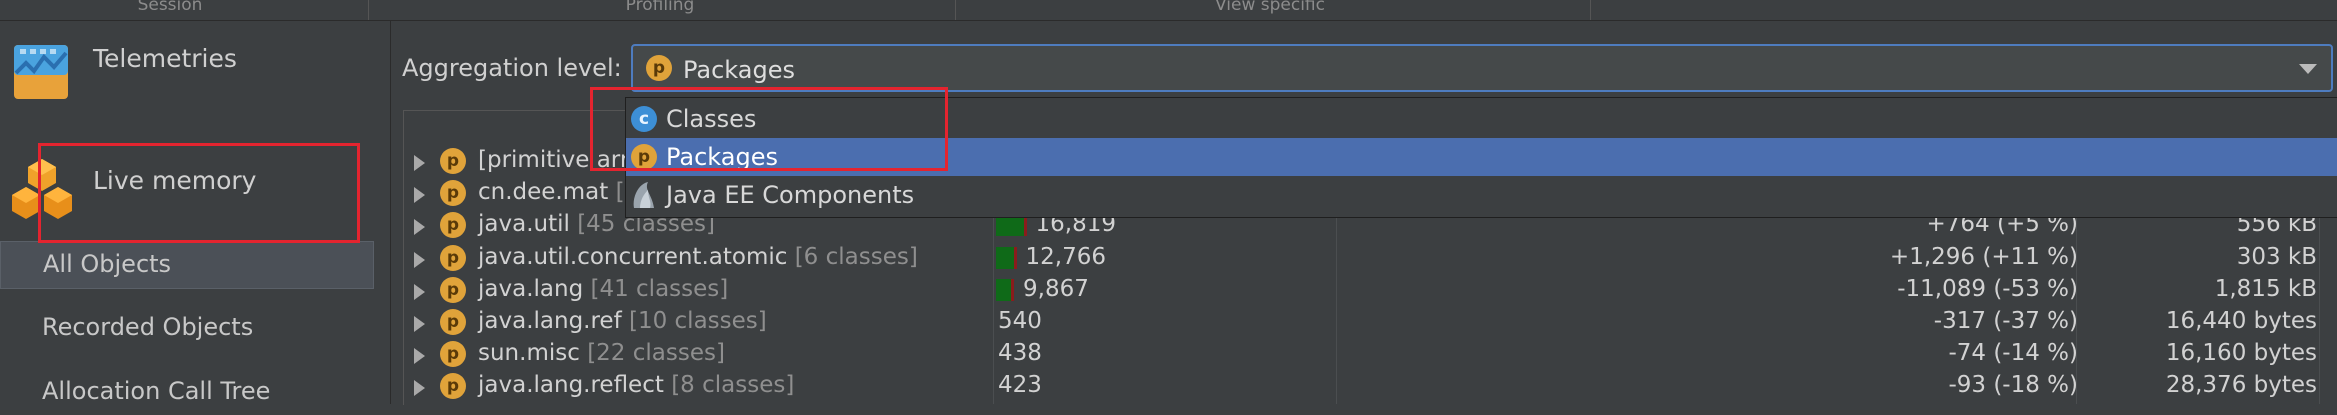  Describe the element at coordinates (1983, 256) in the screenshot. I see `difference-value: +1,296 (+11 %)` at that location.